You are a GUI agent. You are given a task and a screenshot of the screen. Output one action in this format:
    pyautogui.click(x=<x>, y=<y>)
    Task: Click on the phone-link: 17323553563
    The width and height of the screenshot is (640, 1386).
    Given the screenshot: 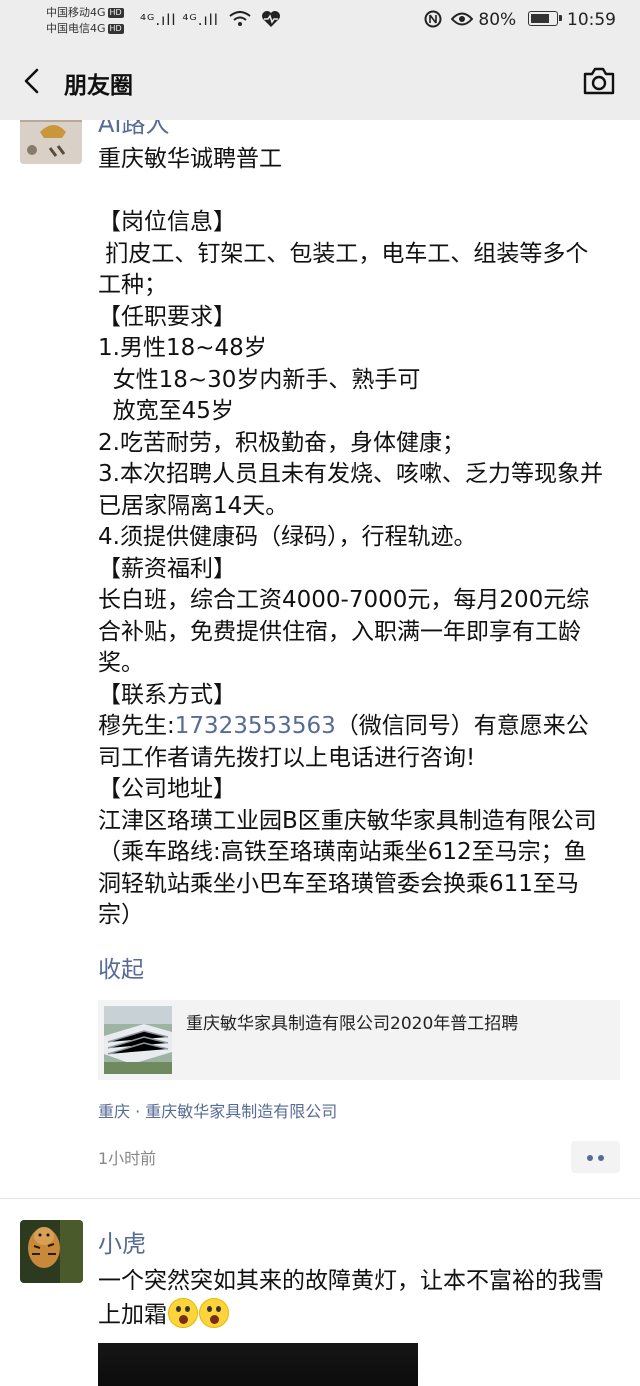 What is the action you would take?
    pyautogui.click(x=255, y=726)
    